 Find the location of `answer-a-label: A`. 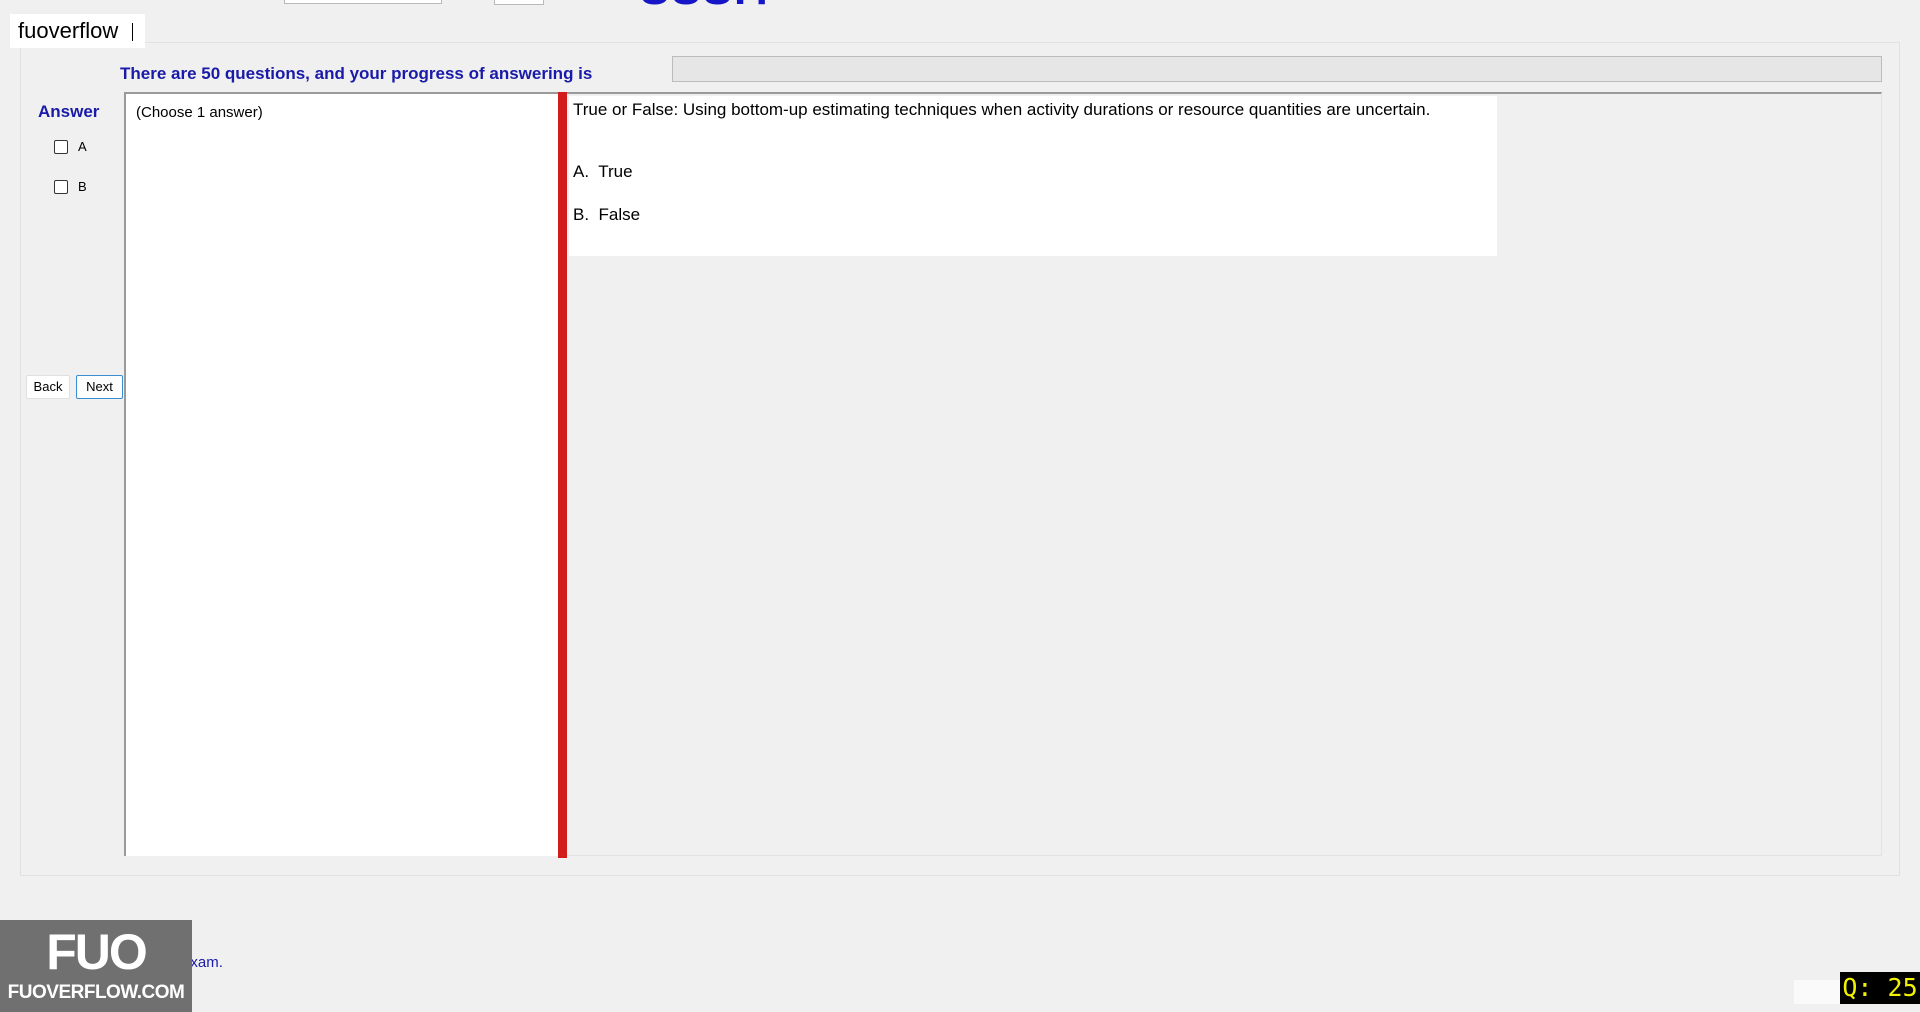

answer-a-label: A is located at coordinates (82, 146).